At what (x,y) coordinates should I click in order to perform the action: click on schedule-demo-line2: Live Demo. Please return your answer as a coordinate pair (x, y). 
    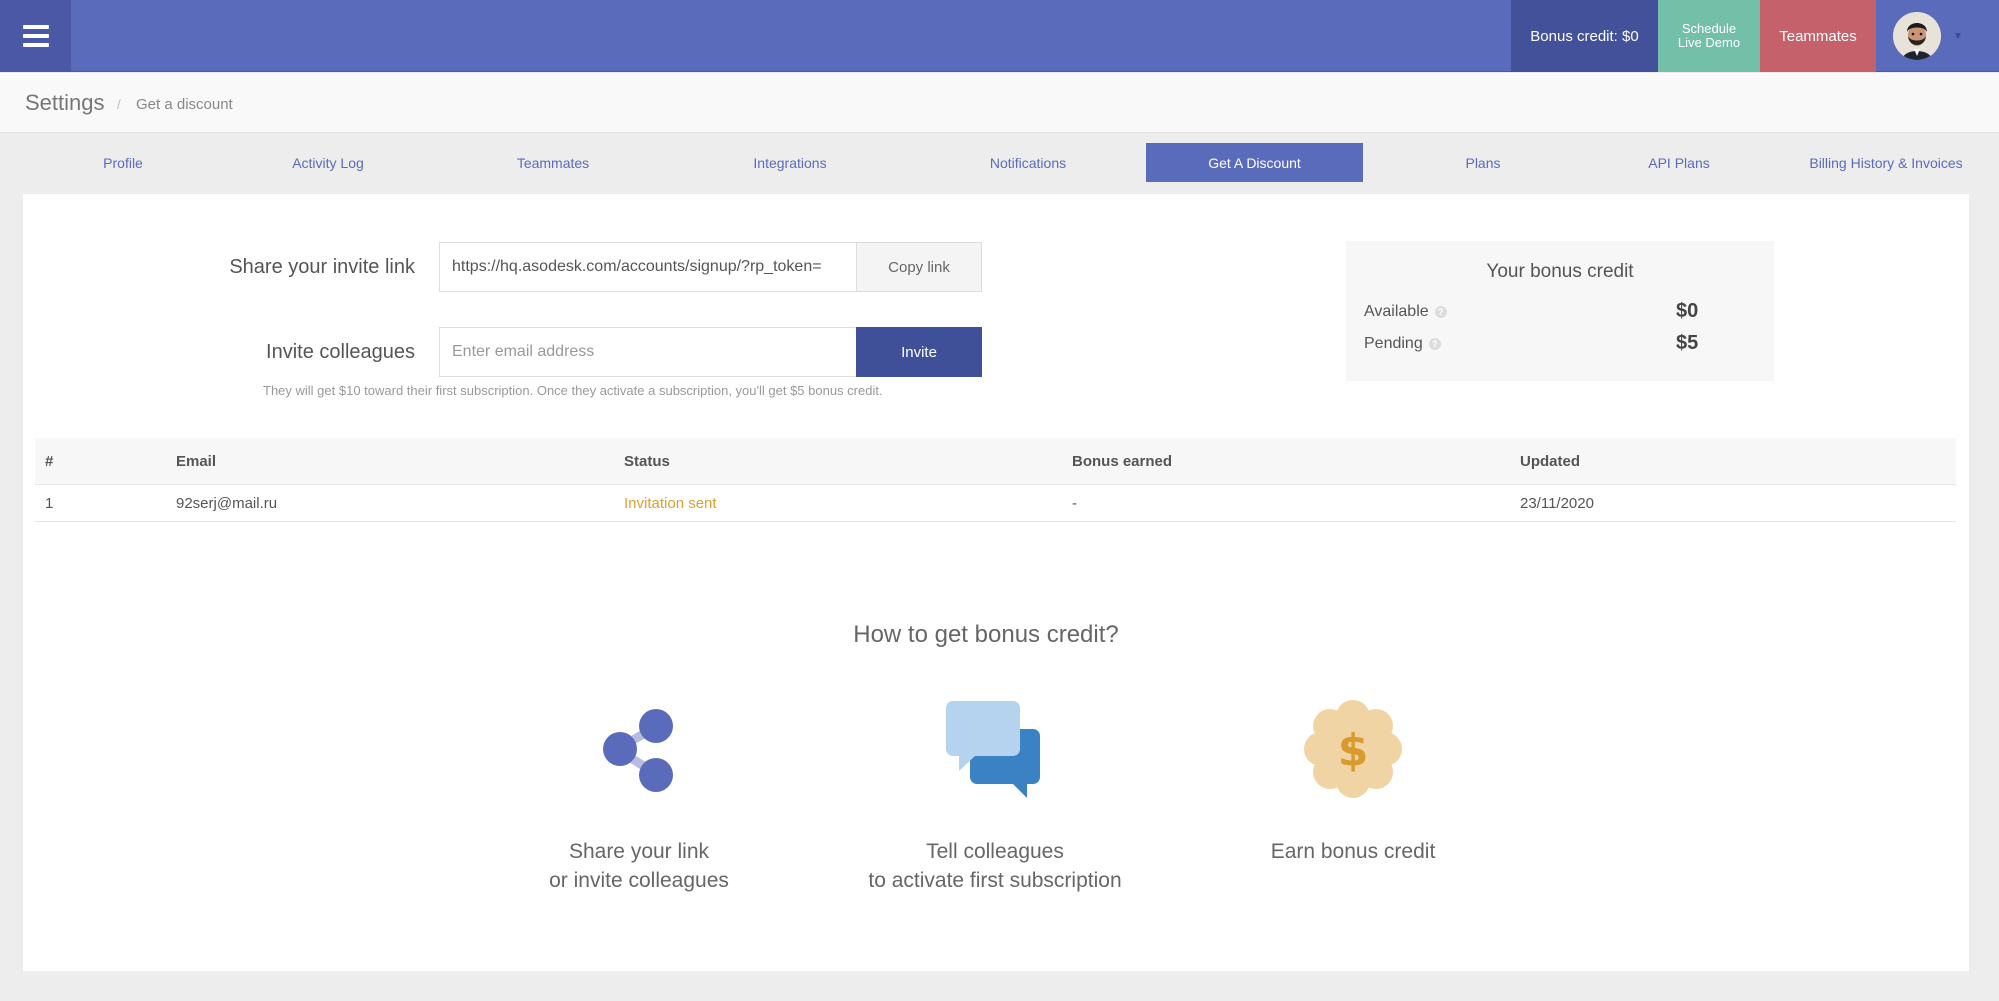
    Looking at the image, I should click on (1709, 42).